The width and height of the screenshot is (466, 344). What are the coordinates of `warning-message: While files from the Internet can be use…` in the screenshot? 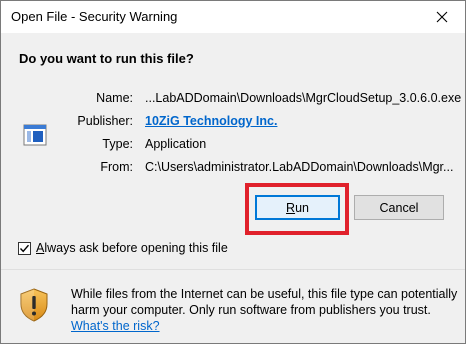 It's located at (266, 310).